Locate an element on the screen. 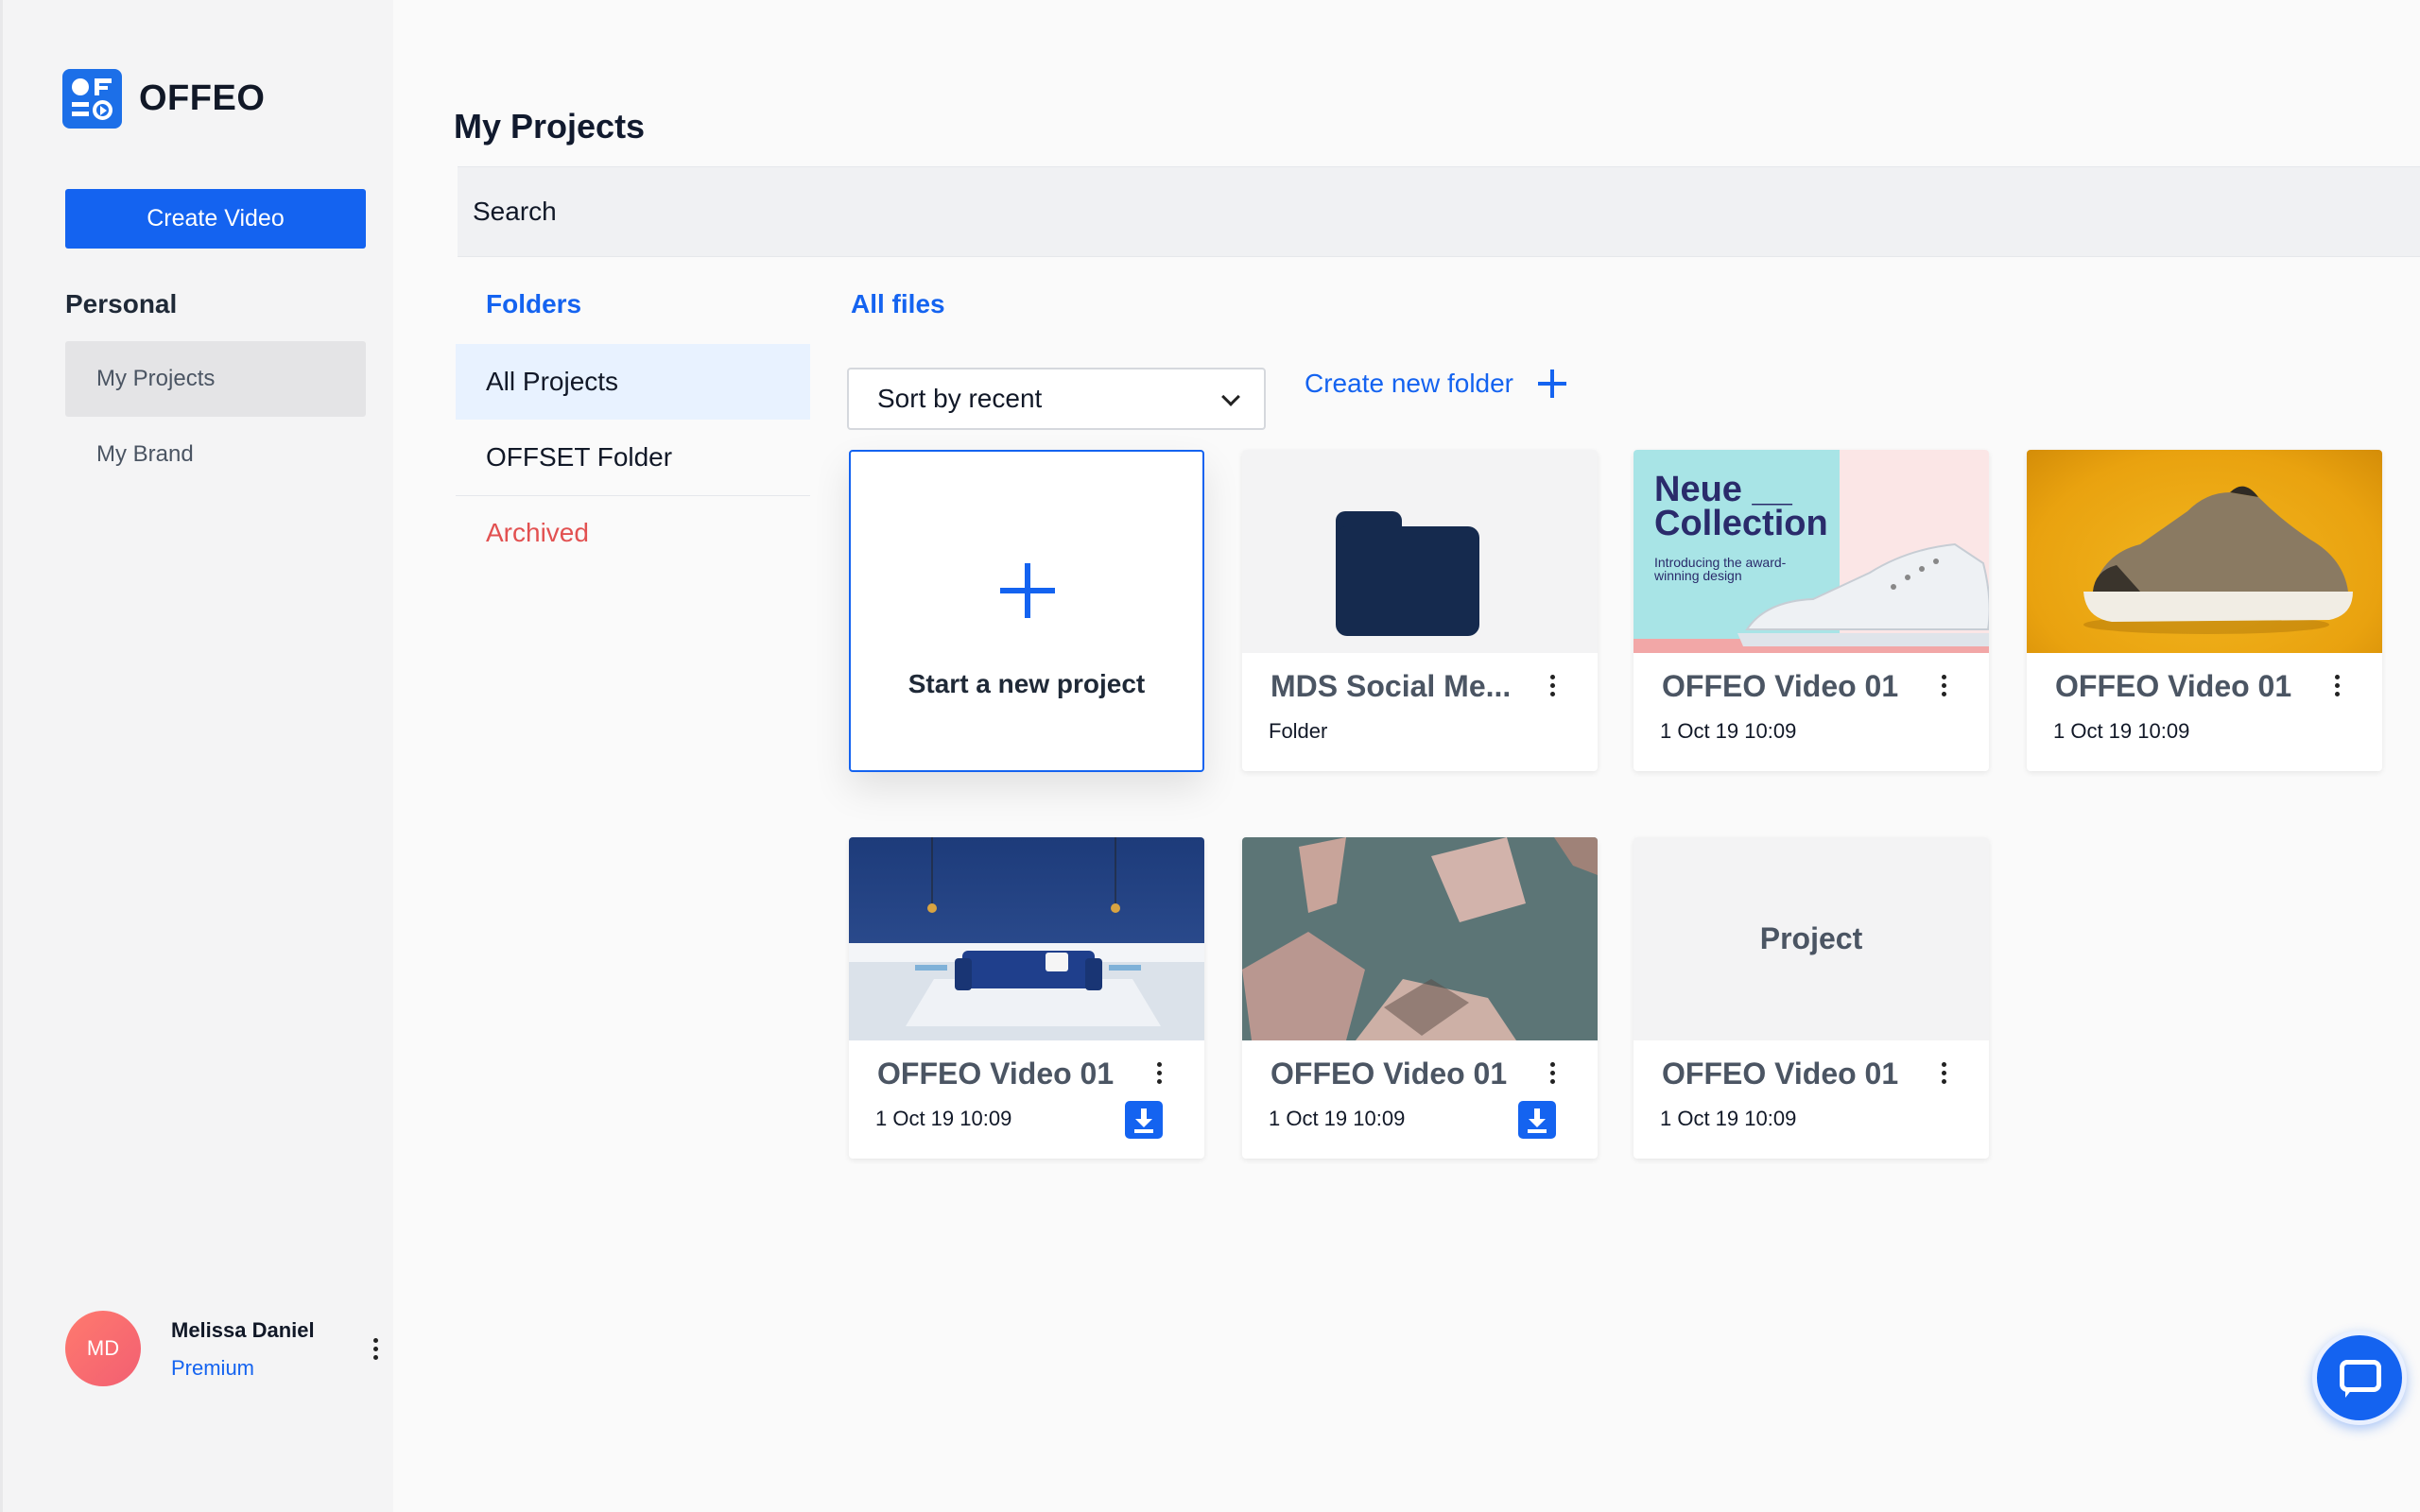 Image resolution: width=2420 pixels, height=1512 pixels. section-personal-heading: Personal is located at coordinates (122, 303).